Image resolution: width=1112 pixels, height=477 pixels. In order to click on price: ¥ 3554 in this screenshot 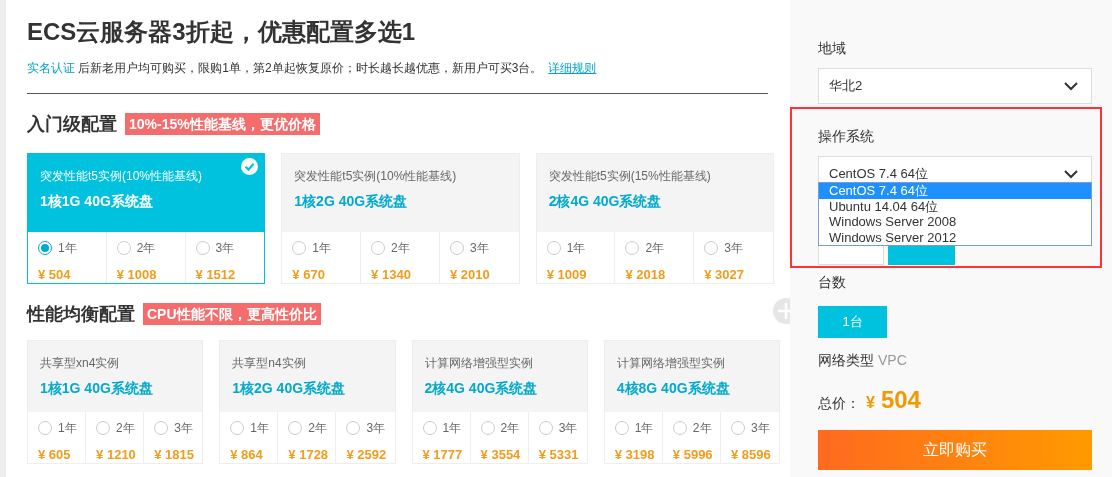, I will do `click(501, 455)`.